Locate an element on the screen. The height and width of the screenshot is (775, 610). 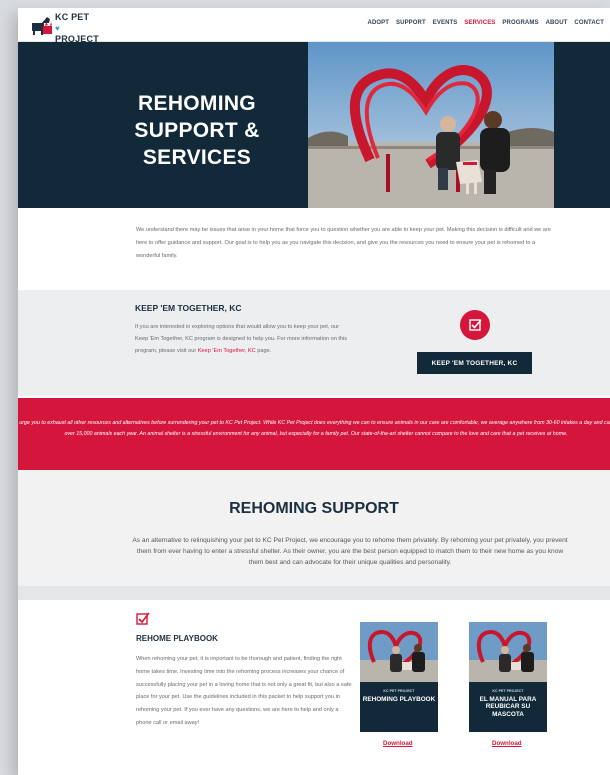
hero-title-line1: REHOMING is located at coordinates (197, 103).